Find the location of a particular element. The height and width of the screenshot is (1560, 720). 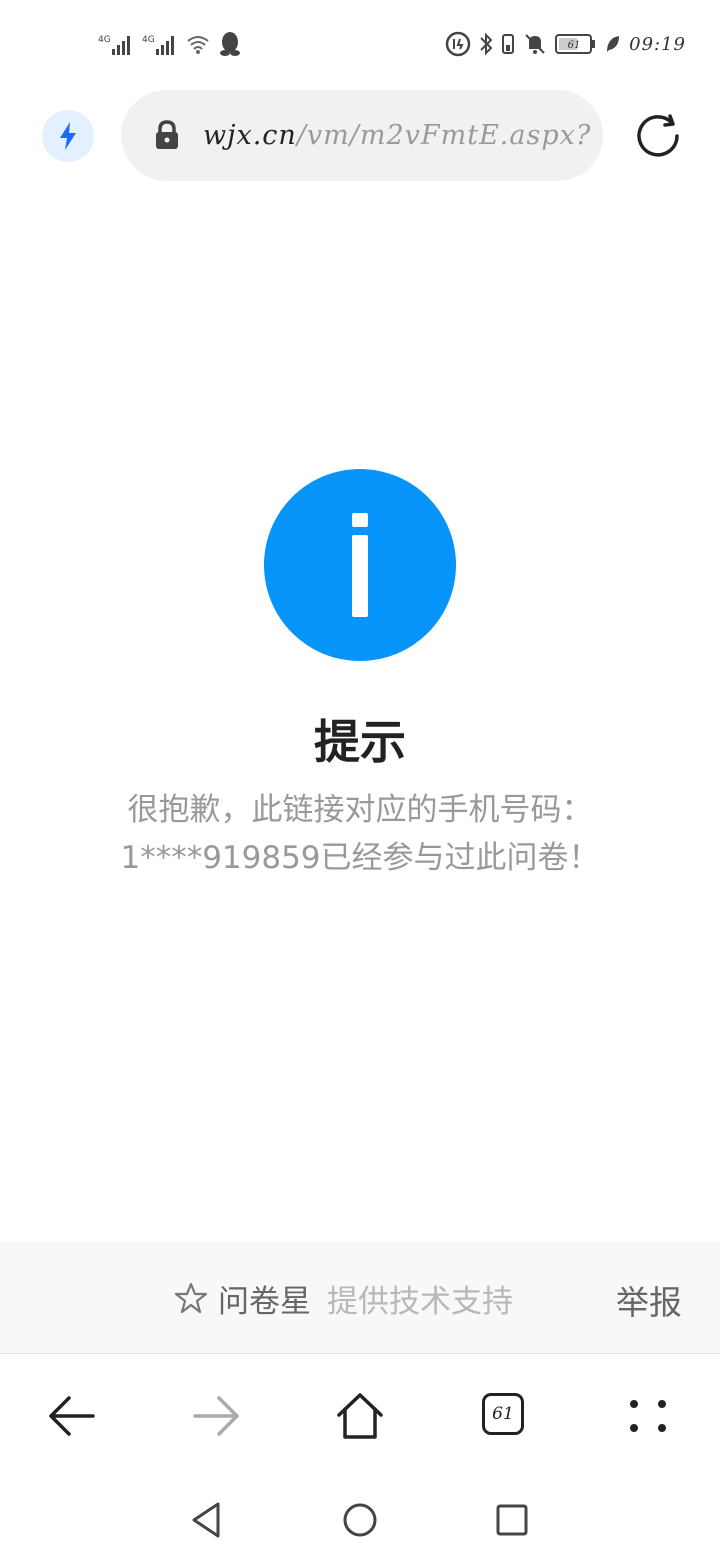

mute-bell-icon is located at coordinates (535, 44).